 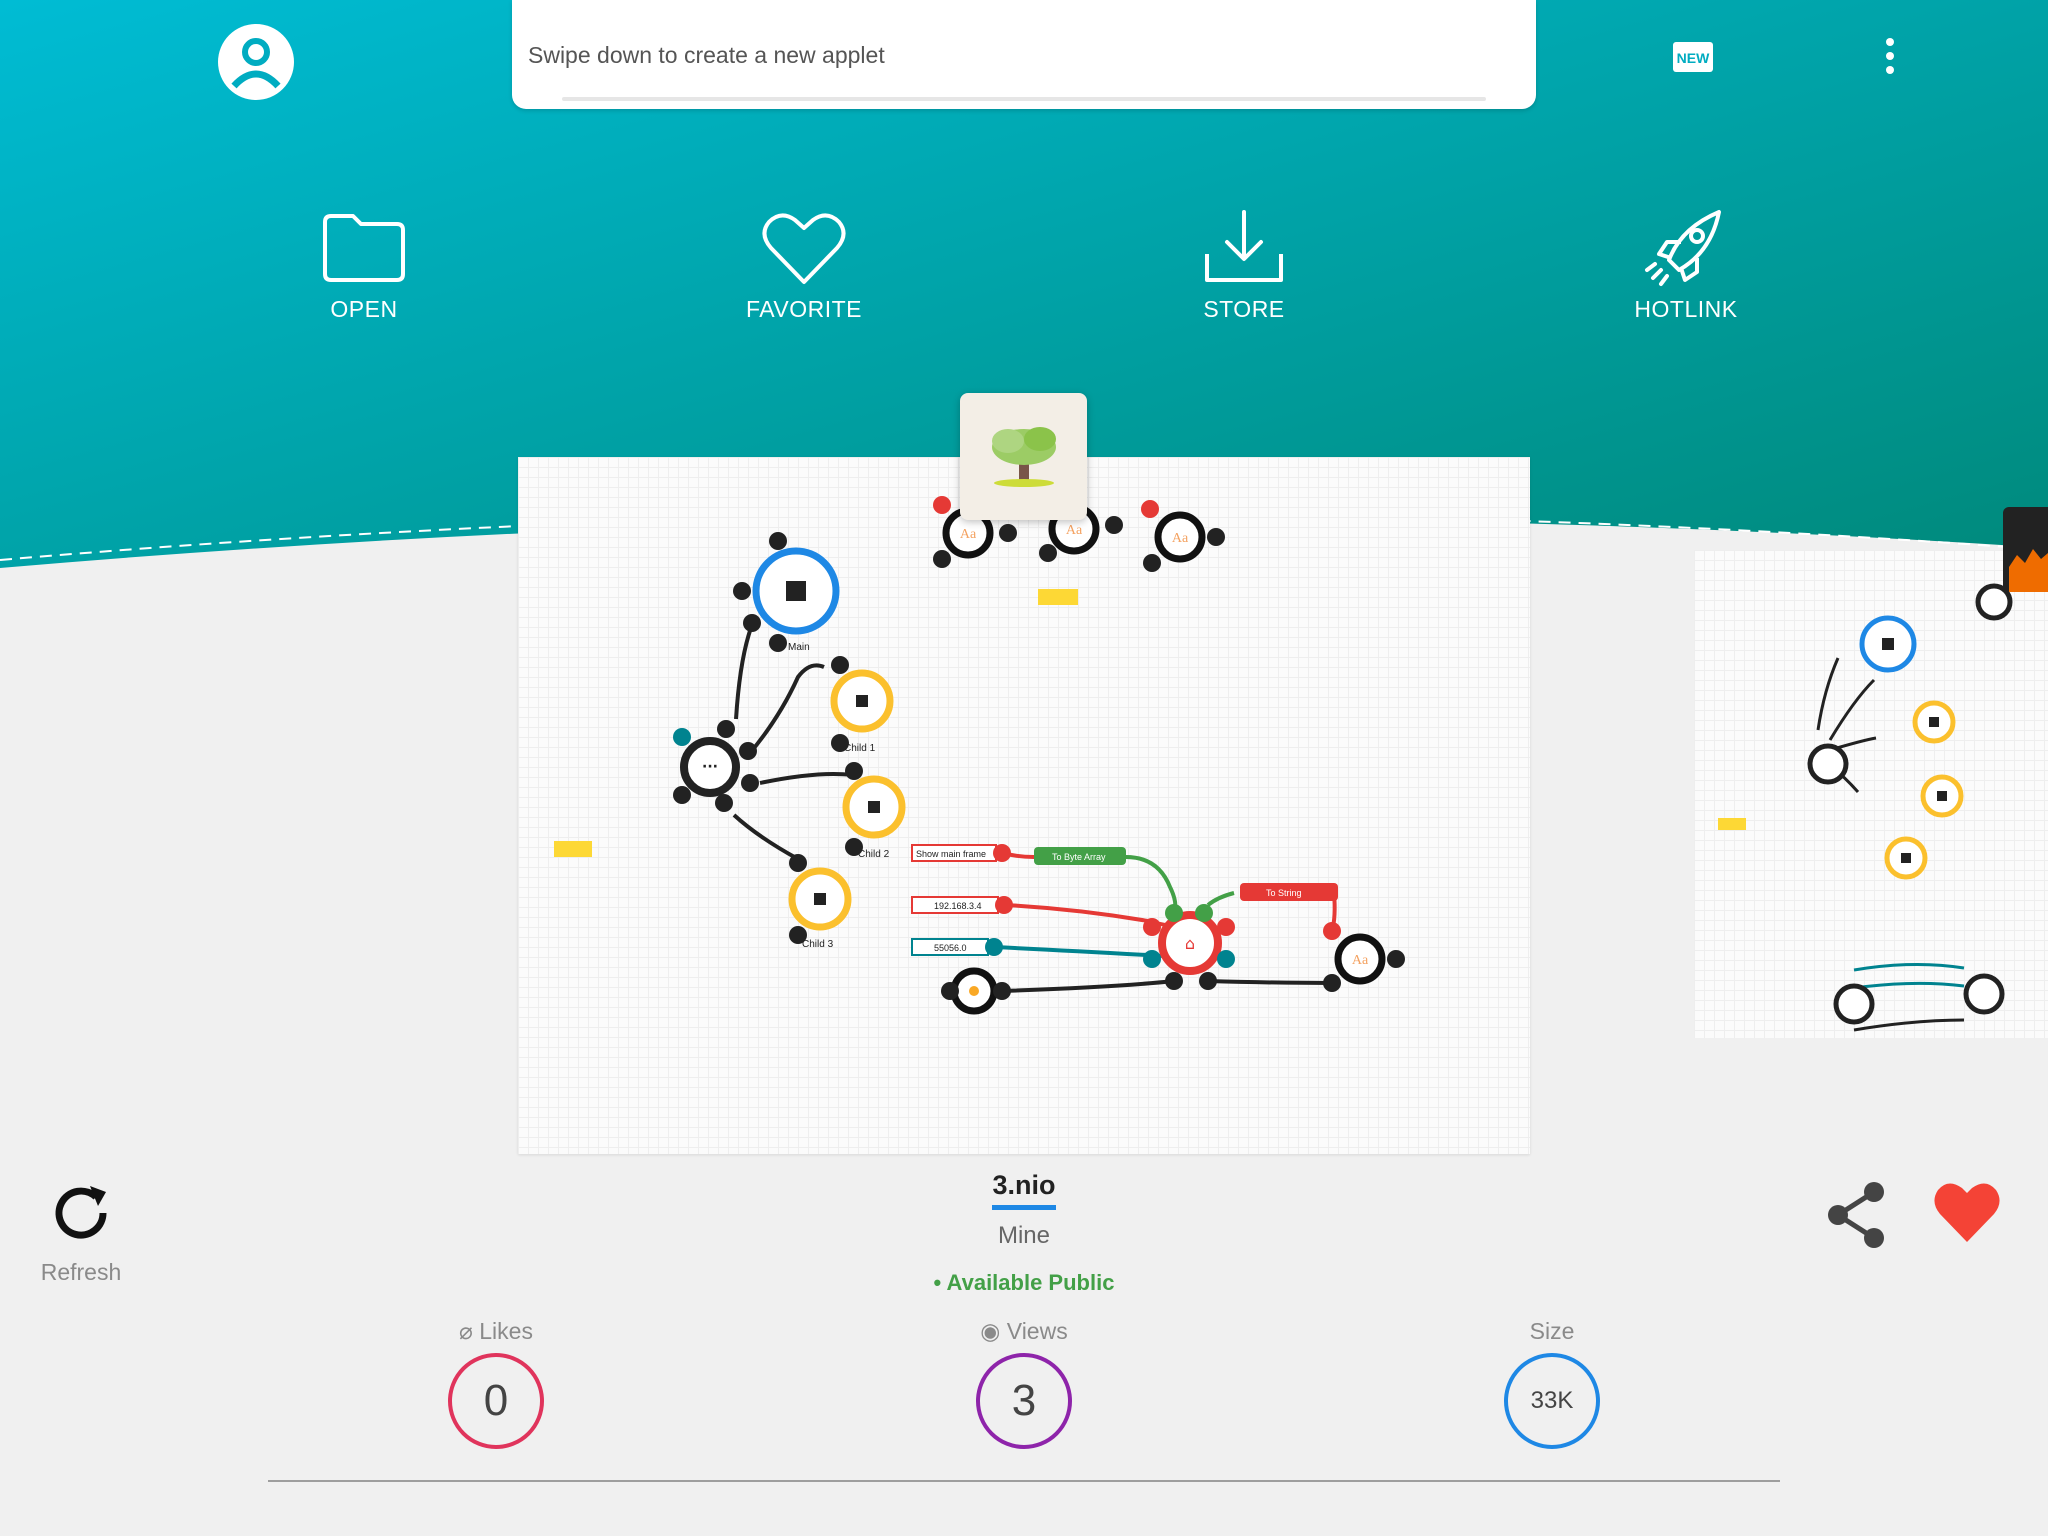 I want to click on likes-count: 0, so click(x=496, y=1401).